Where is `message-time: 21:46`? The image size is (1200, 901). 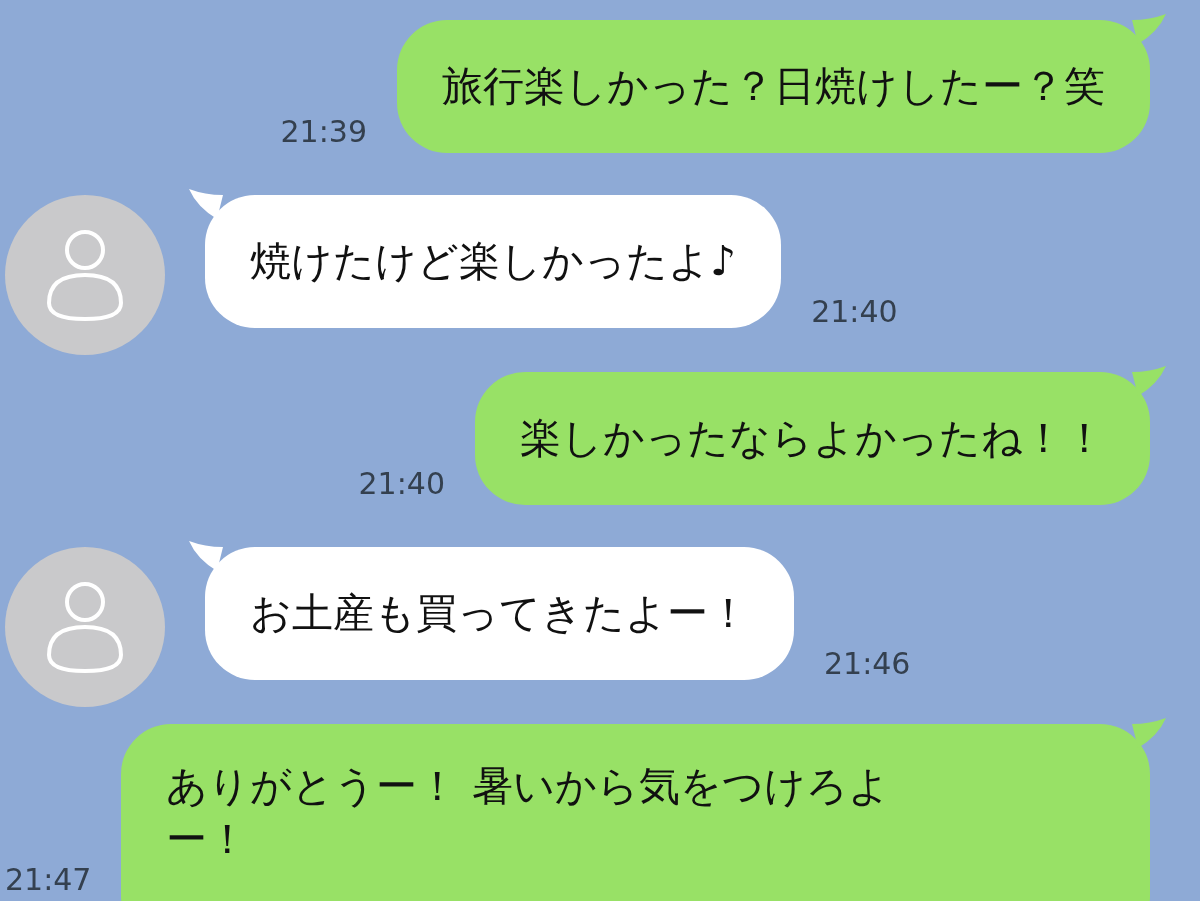 message-time: 21:46 is located at coordinates (867, 663).